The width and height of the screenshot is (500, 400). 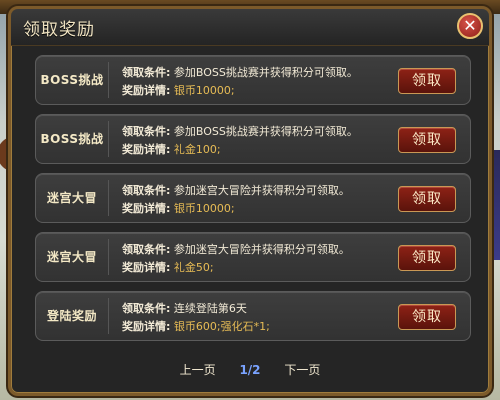 What do you see at coordinates (210, 308) in the screenshot?
I see `condition-text: 连续登陆第6天` at bounding box center [210, 308].